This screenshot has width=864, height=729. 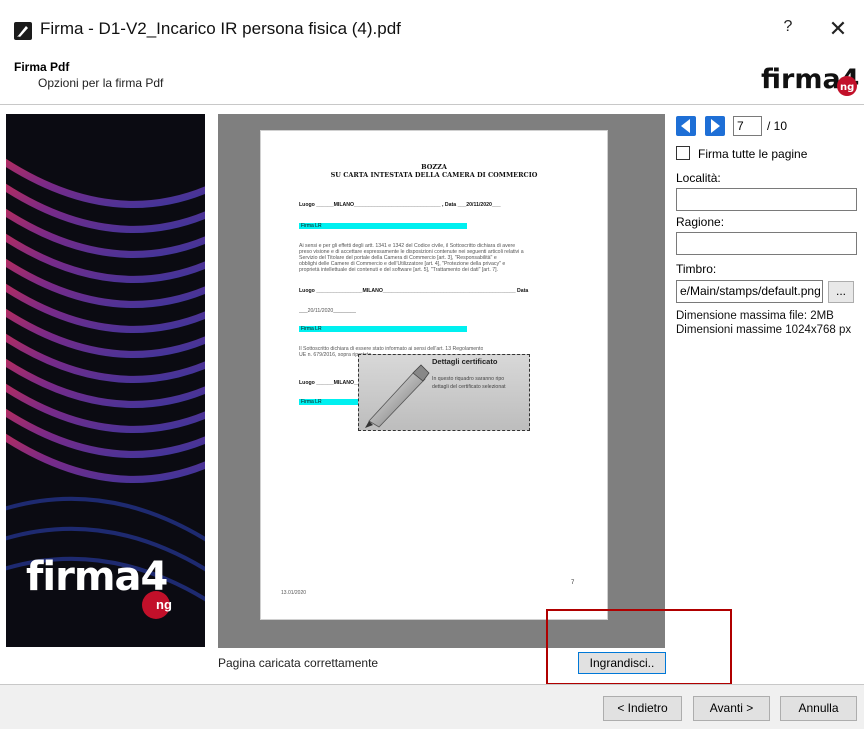 What do you see at coordinates (818, 708) in the screenshot?
I see `cancel-button: Annulla` at bounding box center [818, 708].